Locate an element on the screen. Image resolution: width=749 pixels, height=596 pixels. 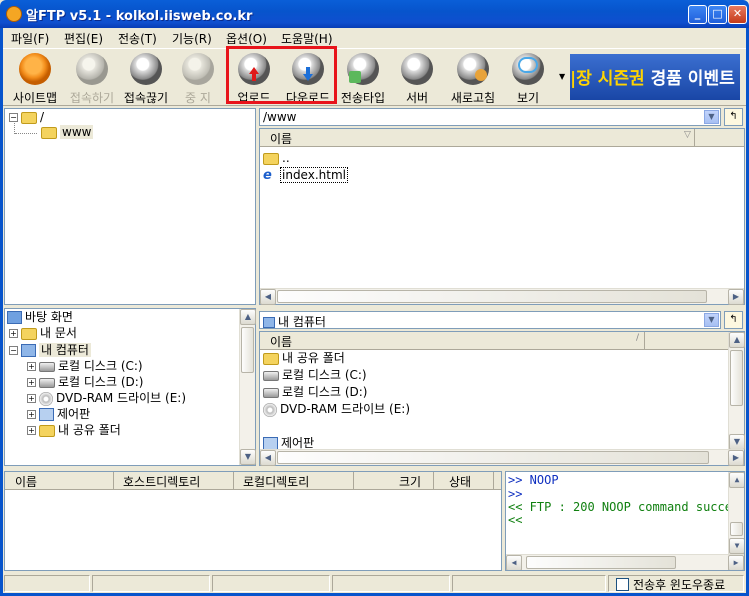
sitemap-icon is located at coordinates (35, 69).